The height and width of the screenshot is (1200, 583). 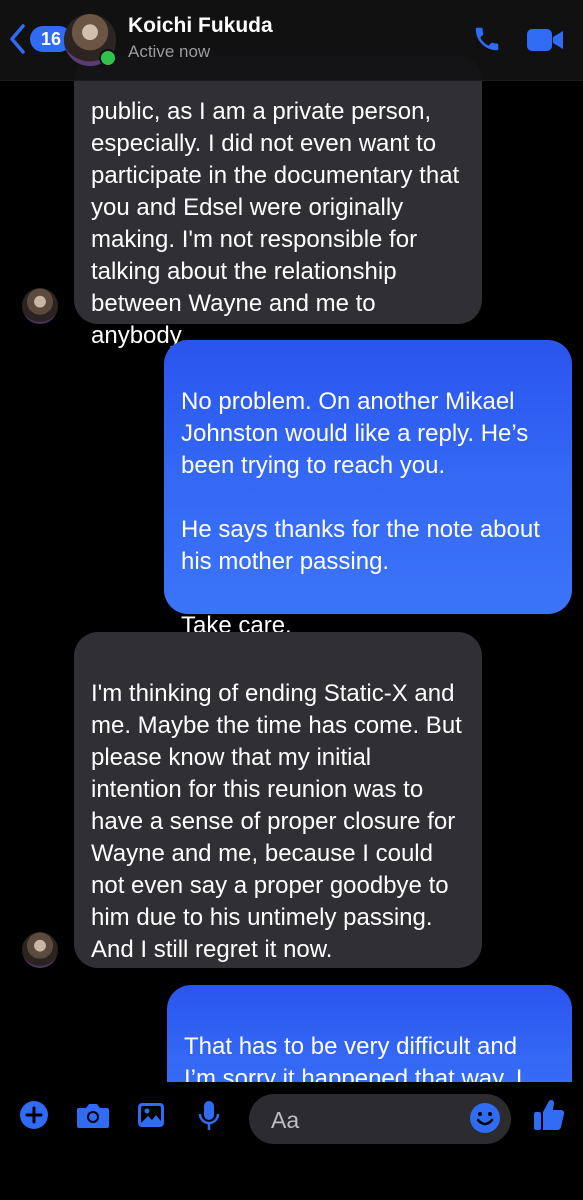 I want to click on contact-name: Koichi Fukuda, so click(x=200, y=26).